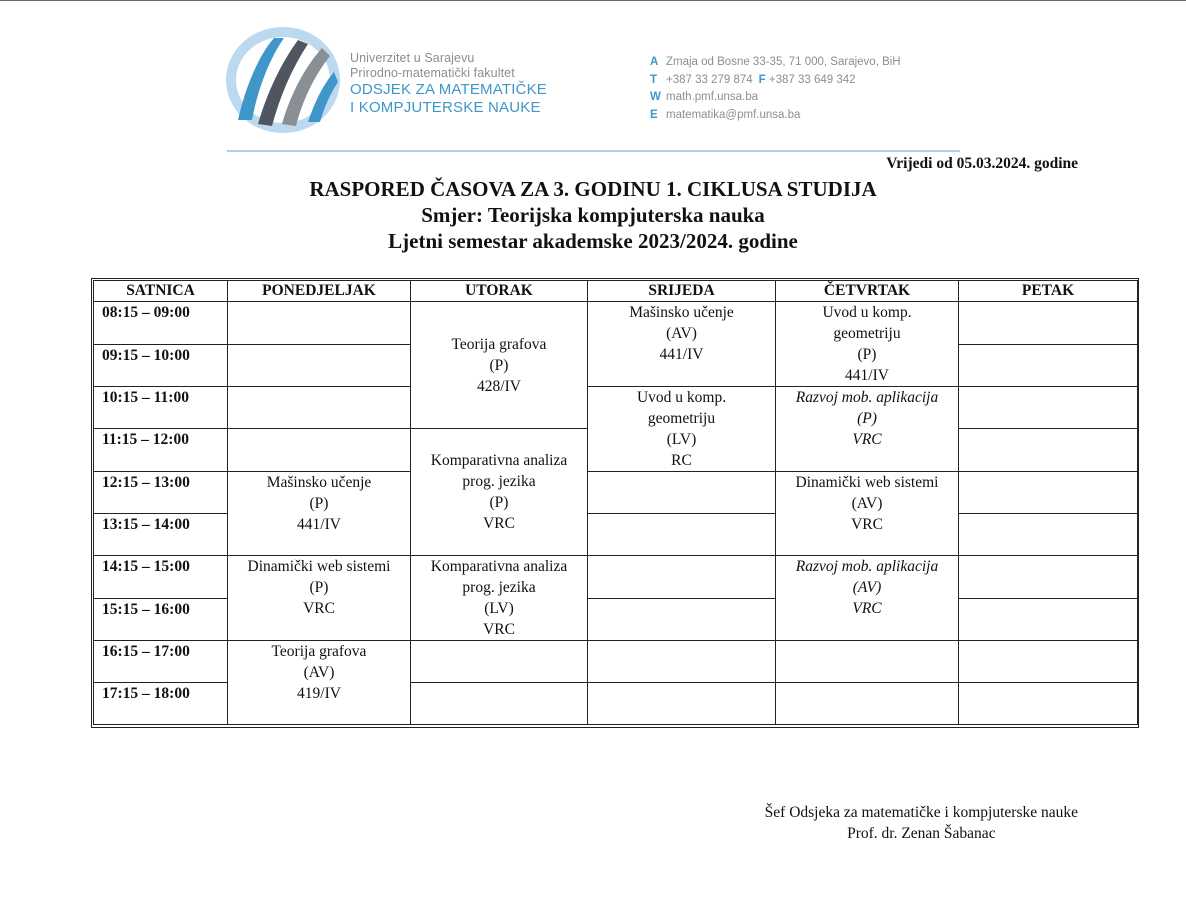 The image size is (1186, 916). Describe the element at coordinates (712, 97) in the screenshot. I see `web-text: math.pmf.unsa.ba` at that location.